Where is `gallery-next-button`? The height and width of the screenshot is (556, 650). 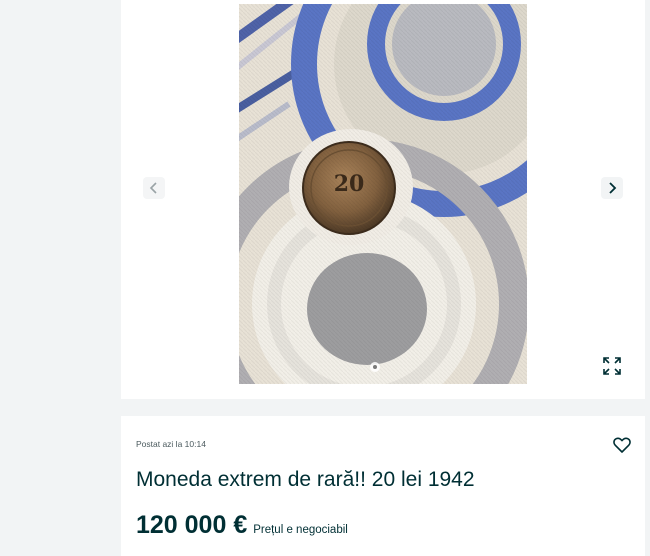 gallery-next-button is located at coordinates (612, 188).